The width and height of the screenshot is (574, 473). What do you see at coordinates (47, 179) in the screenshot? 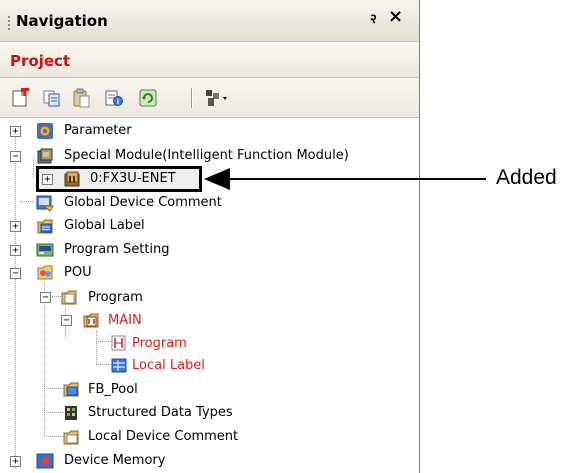
I see `expand-fx3u-enet-toggle: +` at bounding box center [47, 179].